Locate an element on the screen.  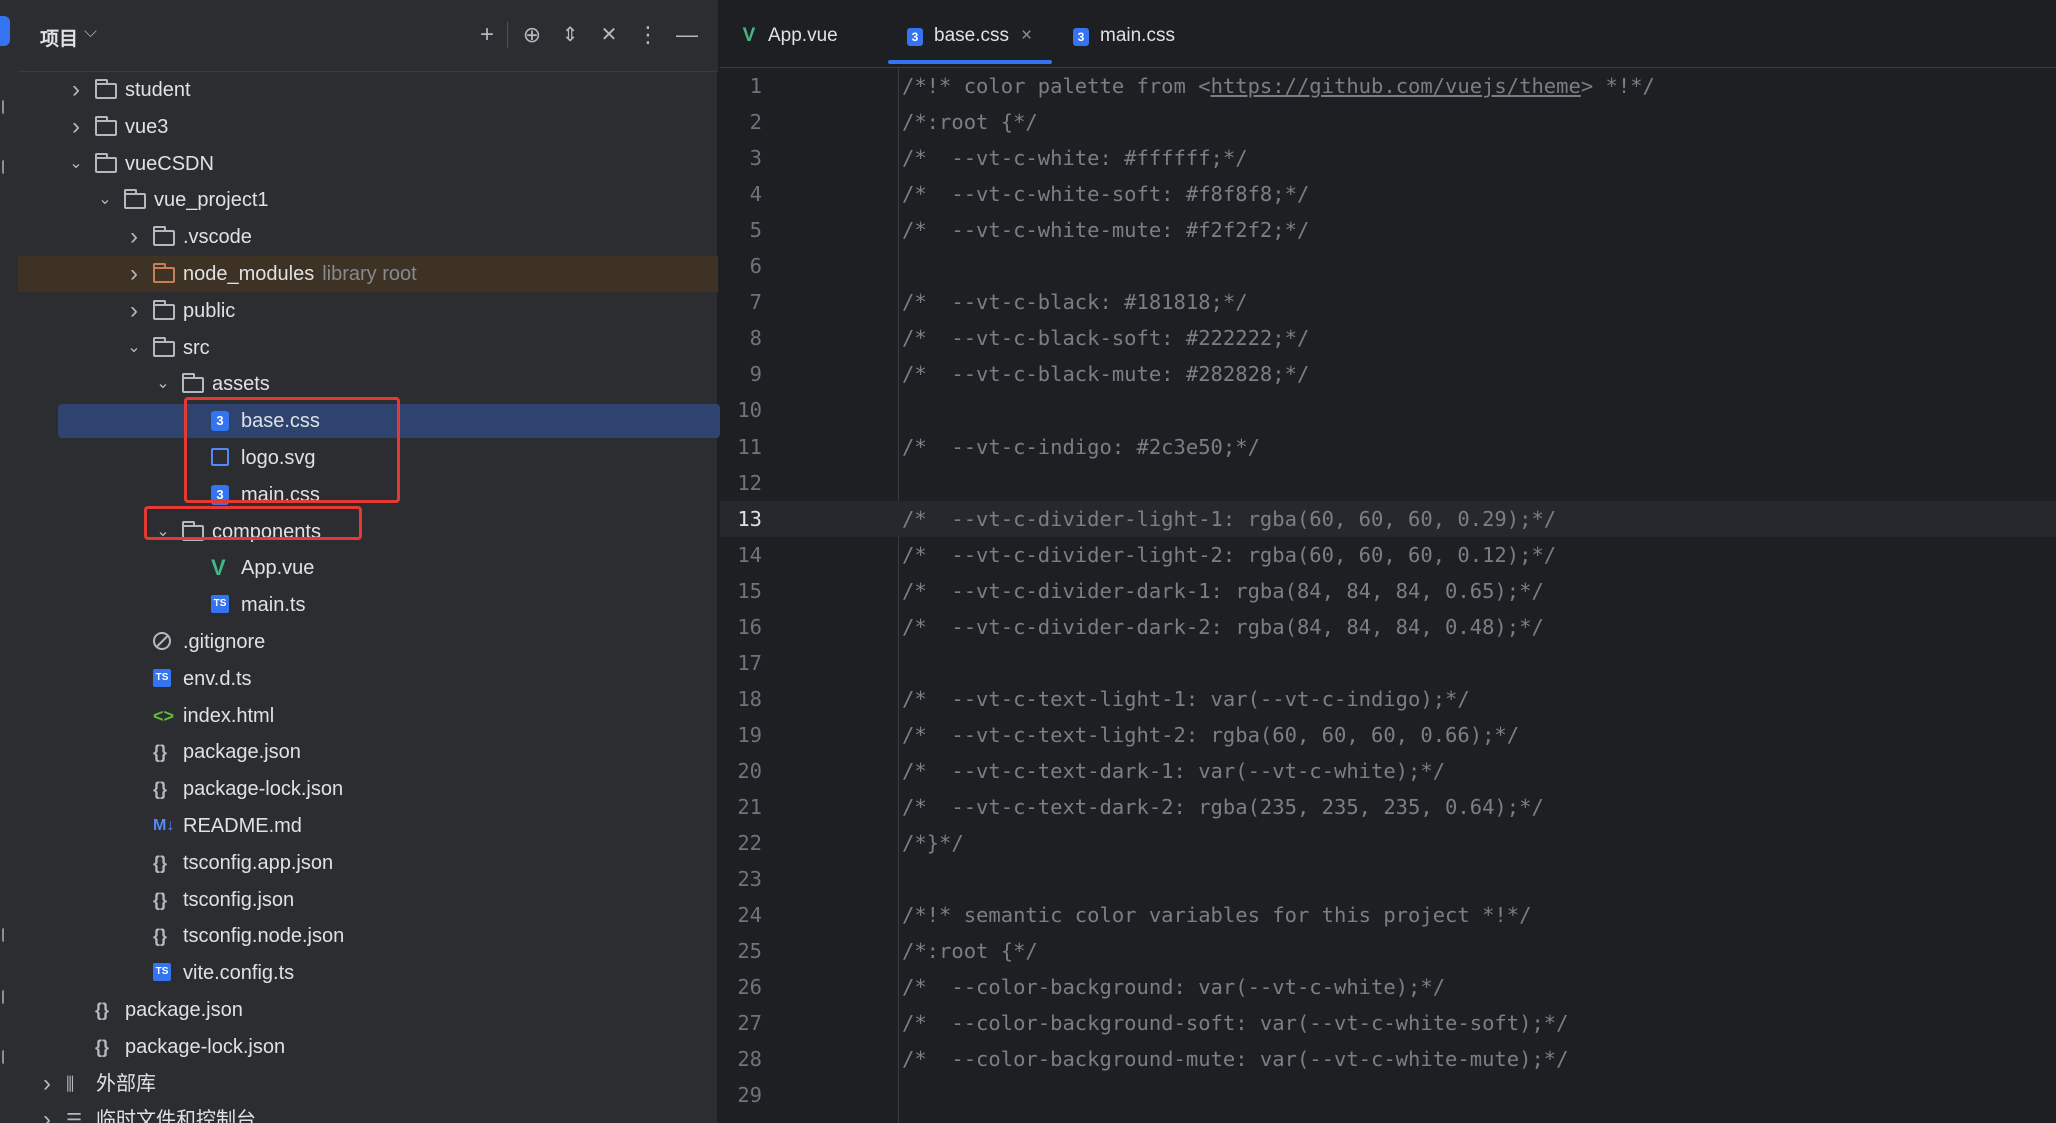
tab-app-vue: V App.vue is located at coordinates (789, 36).